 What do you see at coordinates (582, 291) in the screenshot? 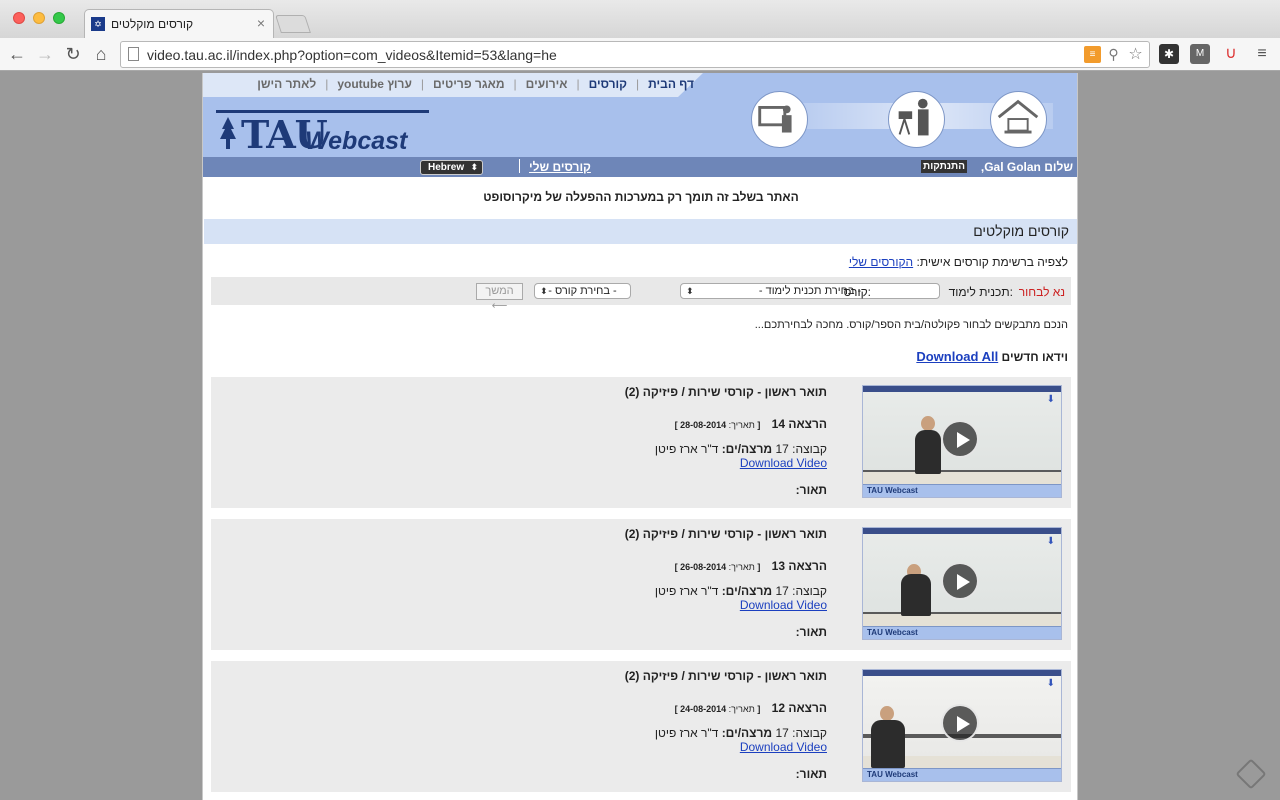
I see `course-select: - בחירת קורס - ⬍` at bounding box center [582, 291].